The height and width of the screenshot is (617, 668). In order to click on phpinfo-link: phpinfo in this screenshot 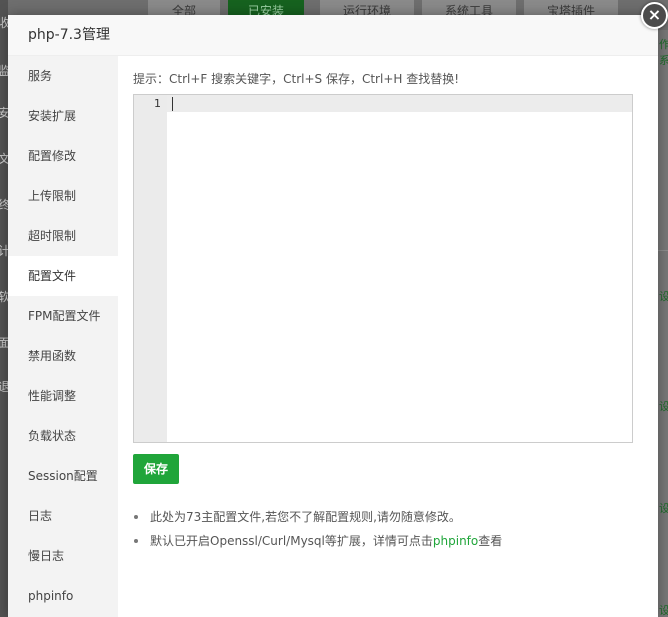, I will do `click(455, 541)`.